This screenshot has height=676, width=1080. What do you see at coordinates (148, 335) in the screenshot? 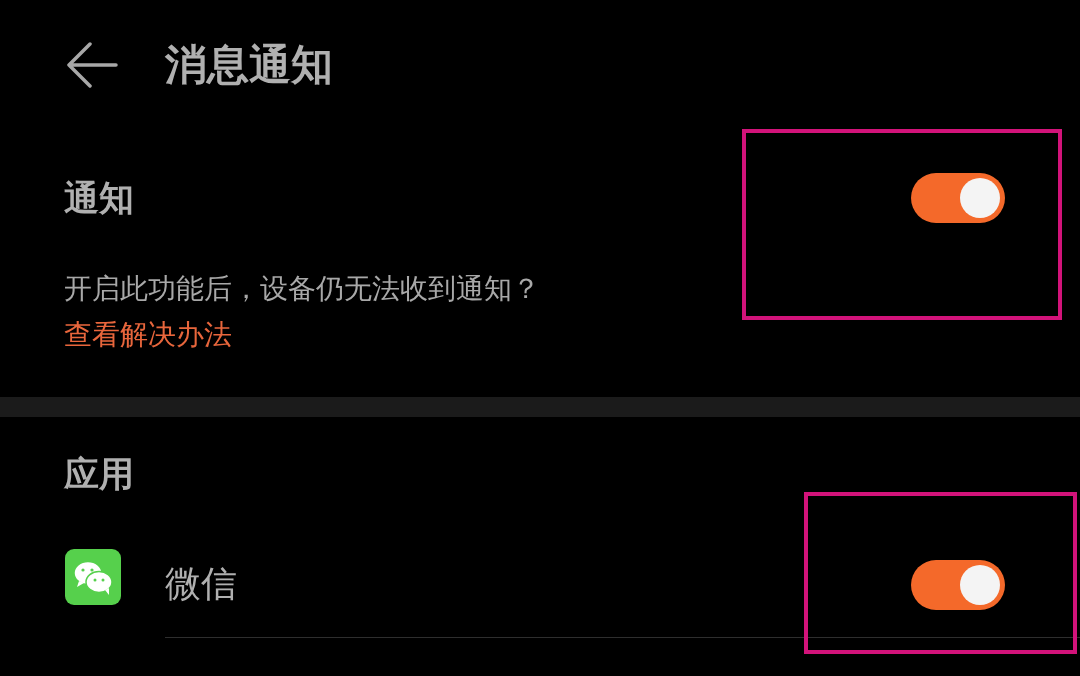
I see `solution-link: 查看解决办法` at bounding box center [148, 335].